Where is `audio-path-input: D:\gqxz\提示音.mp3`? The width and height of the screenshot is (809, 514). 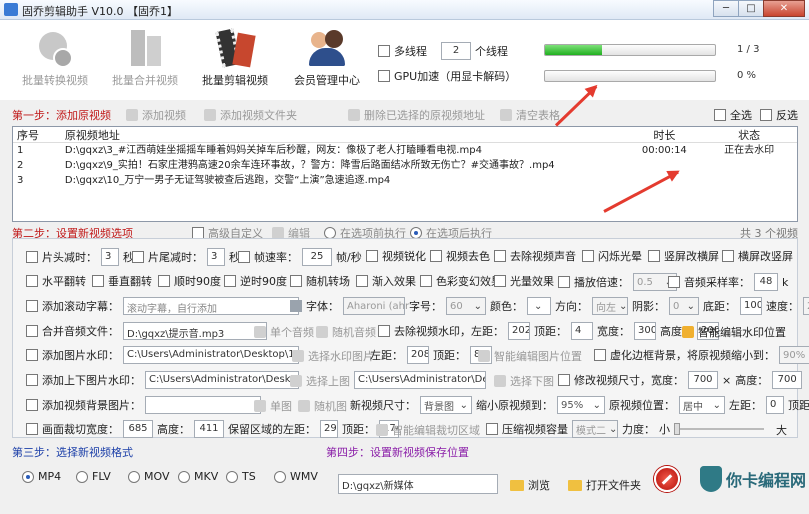
audio-path-input: D:\gqxz\提示音.mp3 is located at coordinates (195, 331).